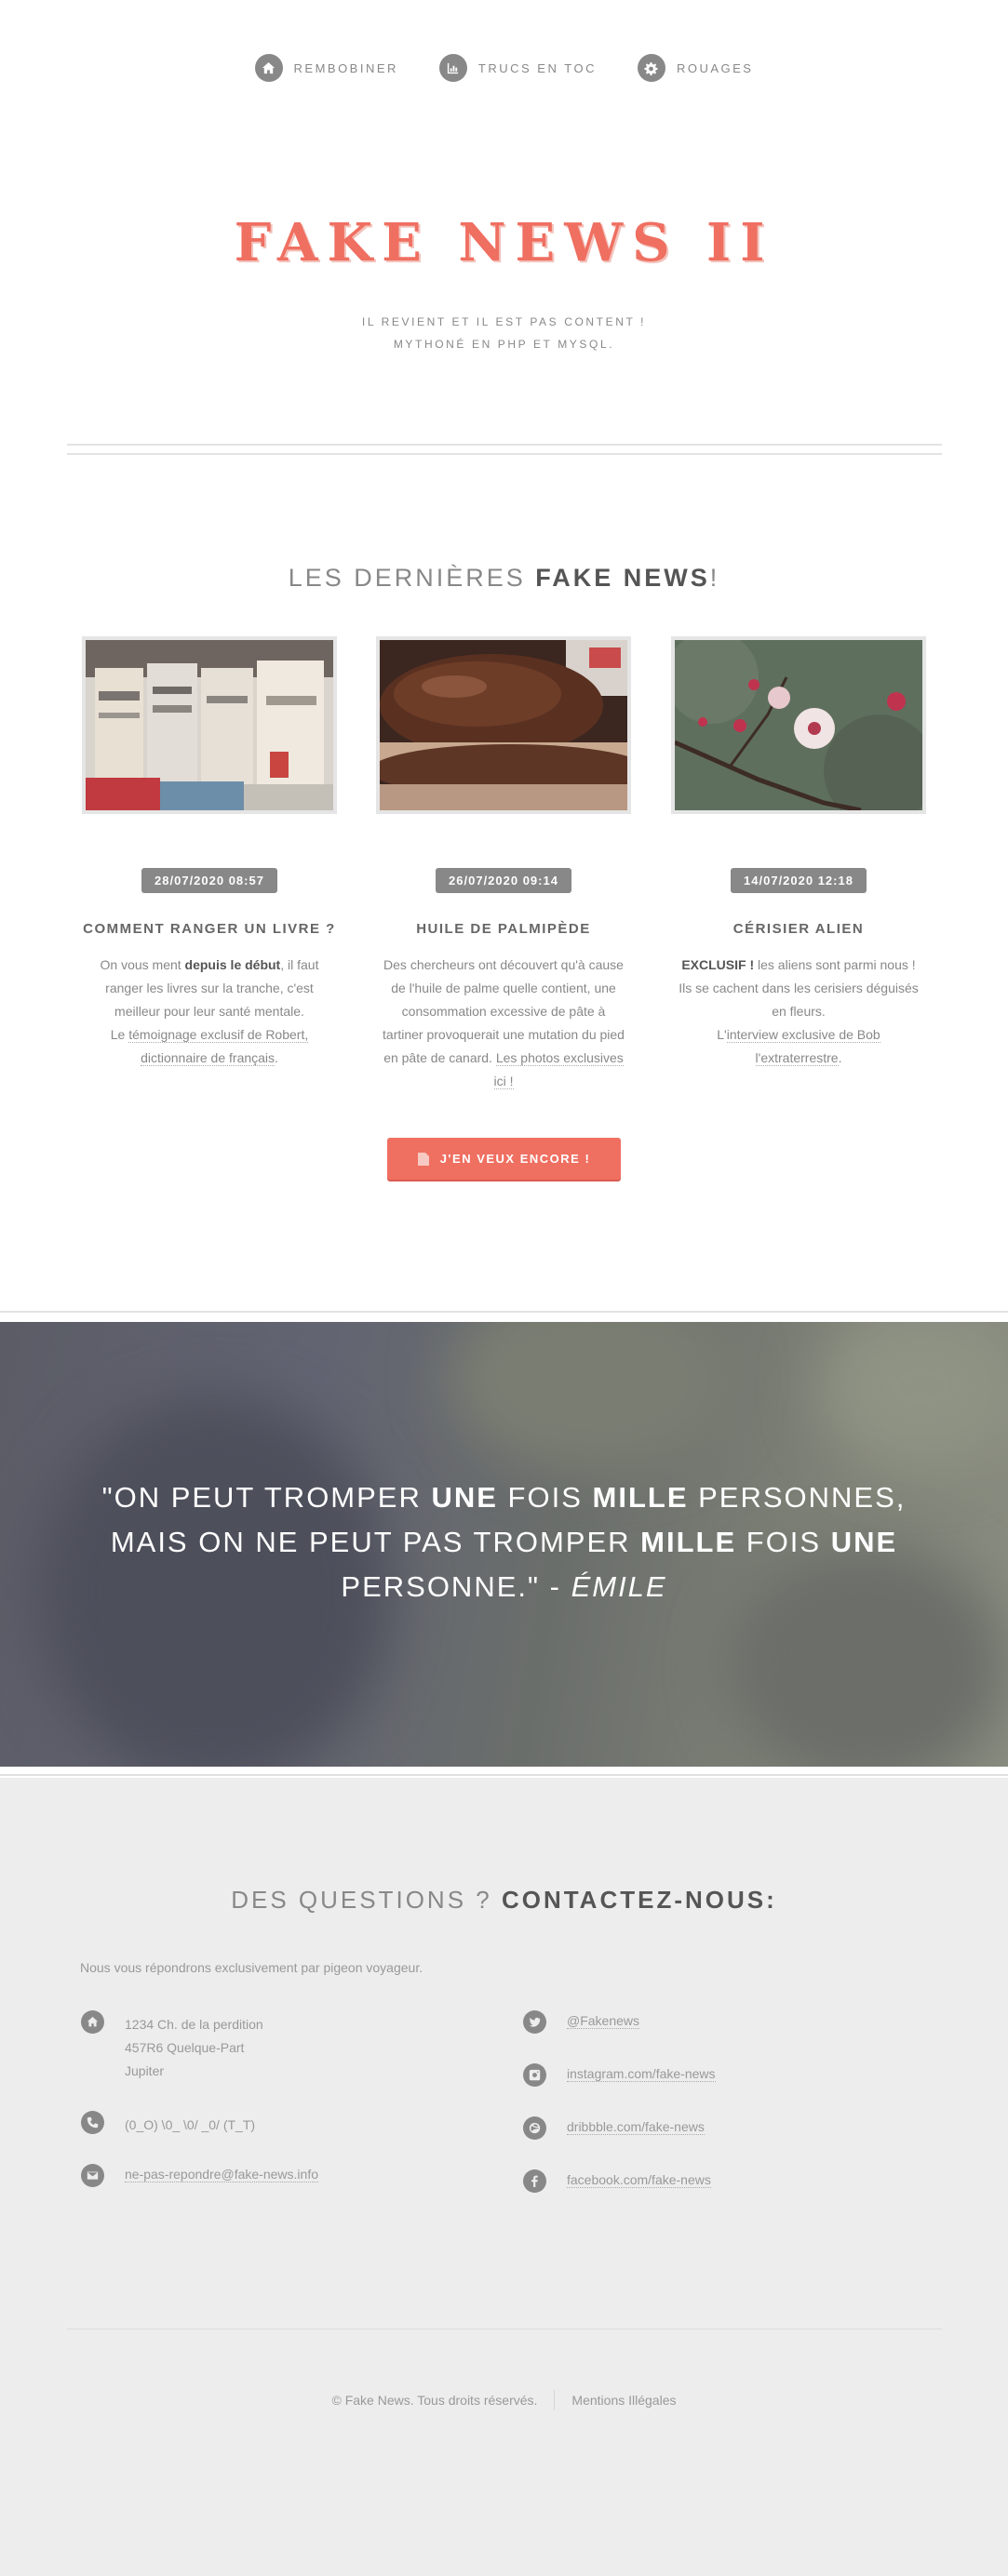  Describe the element at coordinates (534, 2181) in the screenshot. I see `facebook-icon` at that location.